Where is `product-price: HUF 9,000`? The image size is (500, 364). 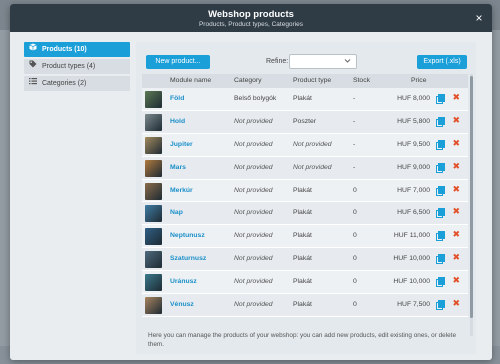
product-price: HUF 9,000 is located at coordinates (413, 167).